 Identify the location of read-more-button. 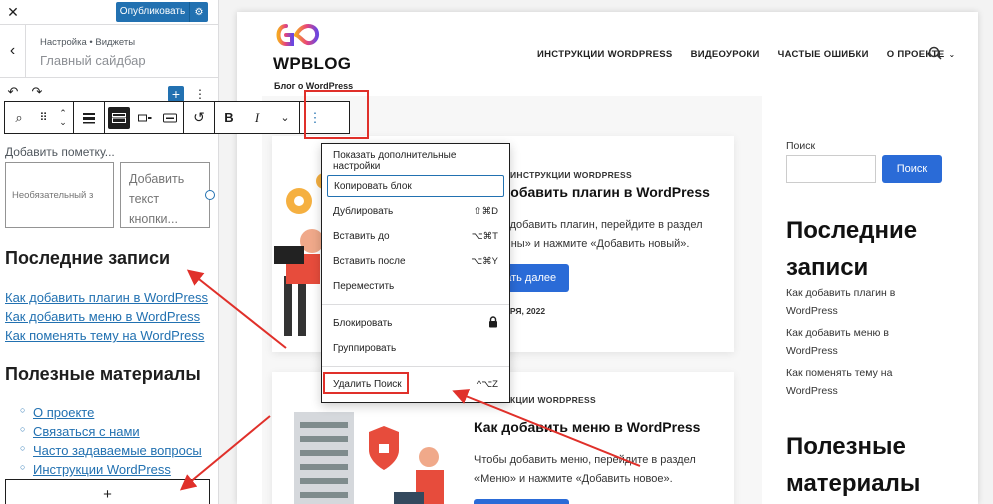
(521, 501).